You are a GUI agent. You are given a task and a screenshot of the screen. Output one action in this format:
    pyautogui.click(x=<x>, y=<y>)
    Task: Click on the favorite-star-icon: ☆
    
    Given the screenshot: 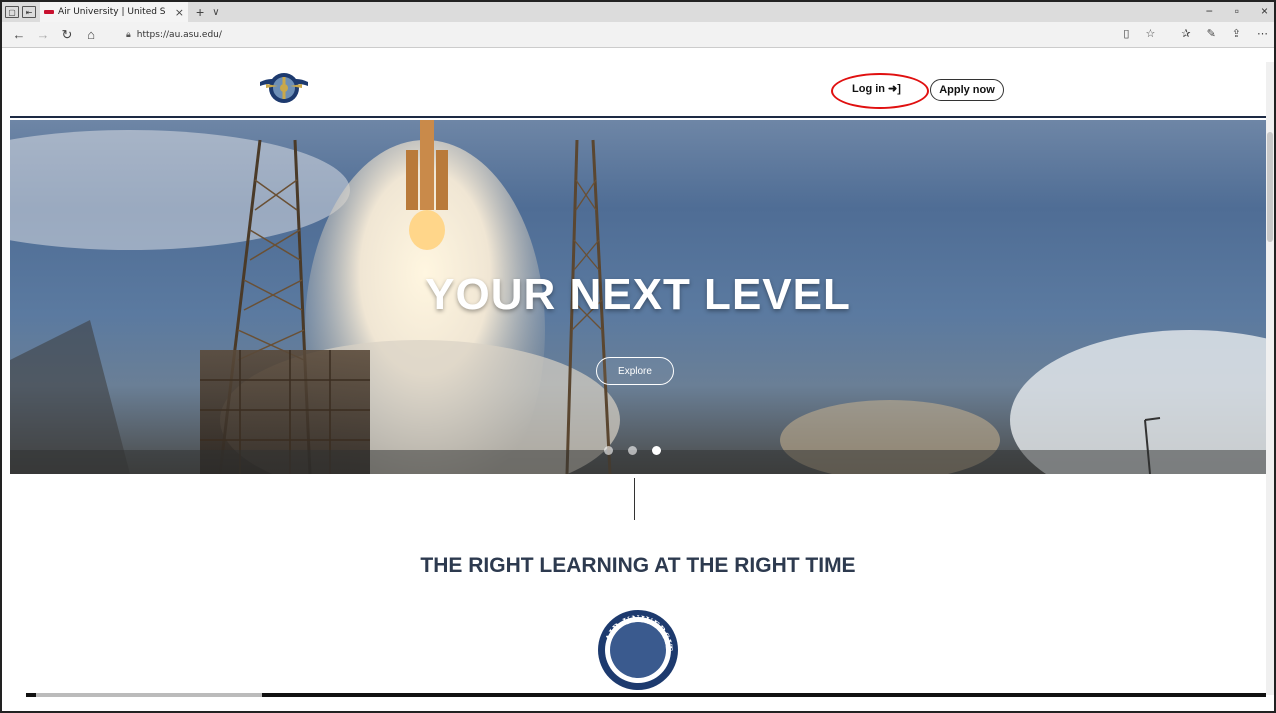 What is the action you would take?
    pyautogui.click(x=1150, y=33)
    